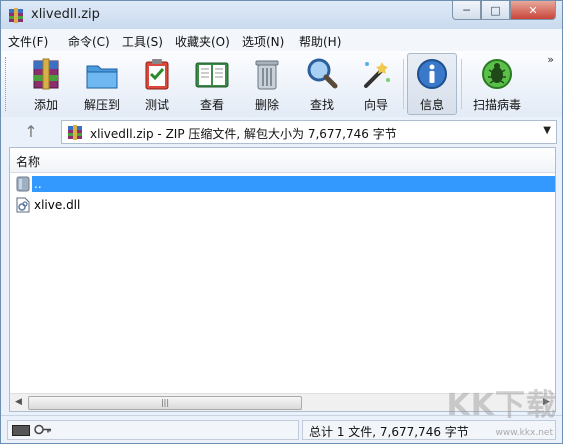  Describe the element at coordinates (267, 75) in the screenshot. I see `trash-icon` at that location.